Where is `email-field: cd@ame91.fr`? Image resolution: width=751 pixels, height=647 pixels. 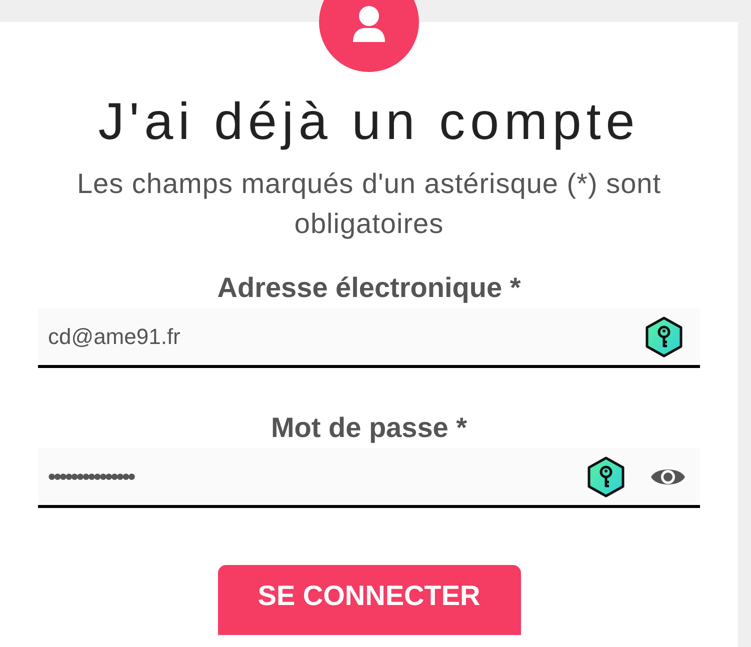
email-field: cd@ame91.fr is located at coordinates (369, 338).